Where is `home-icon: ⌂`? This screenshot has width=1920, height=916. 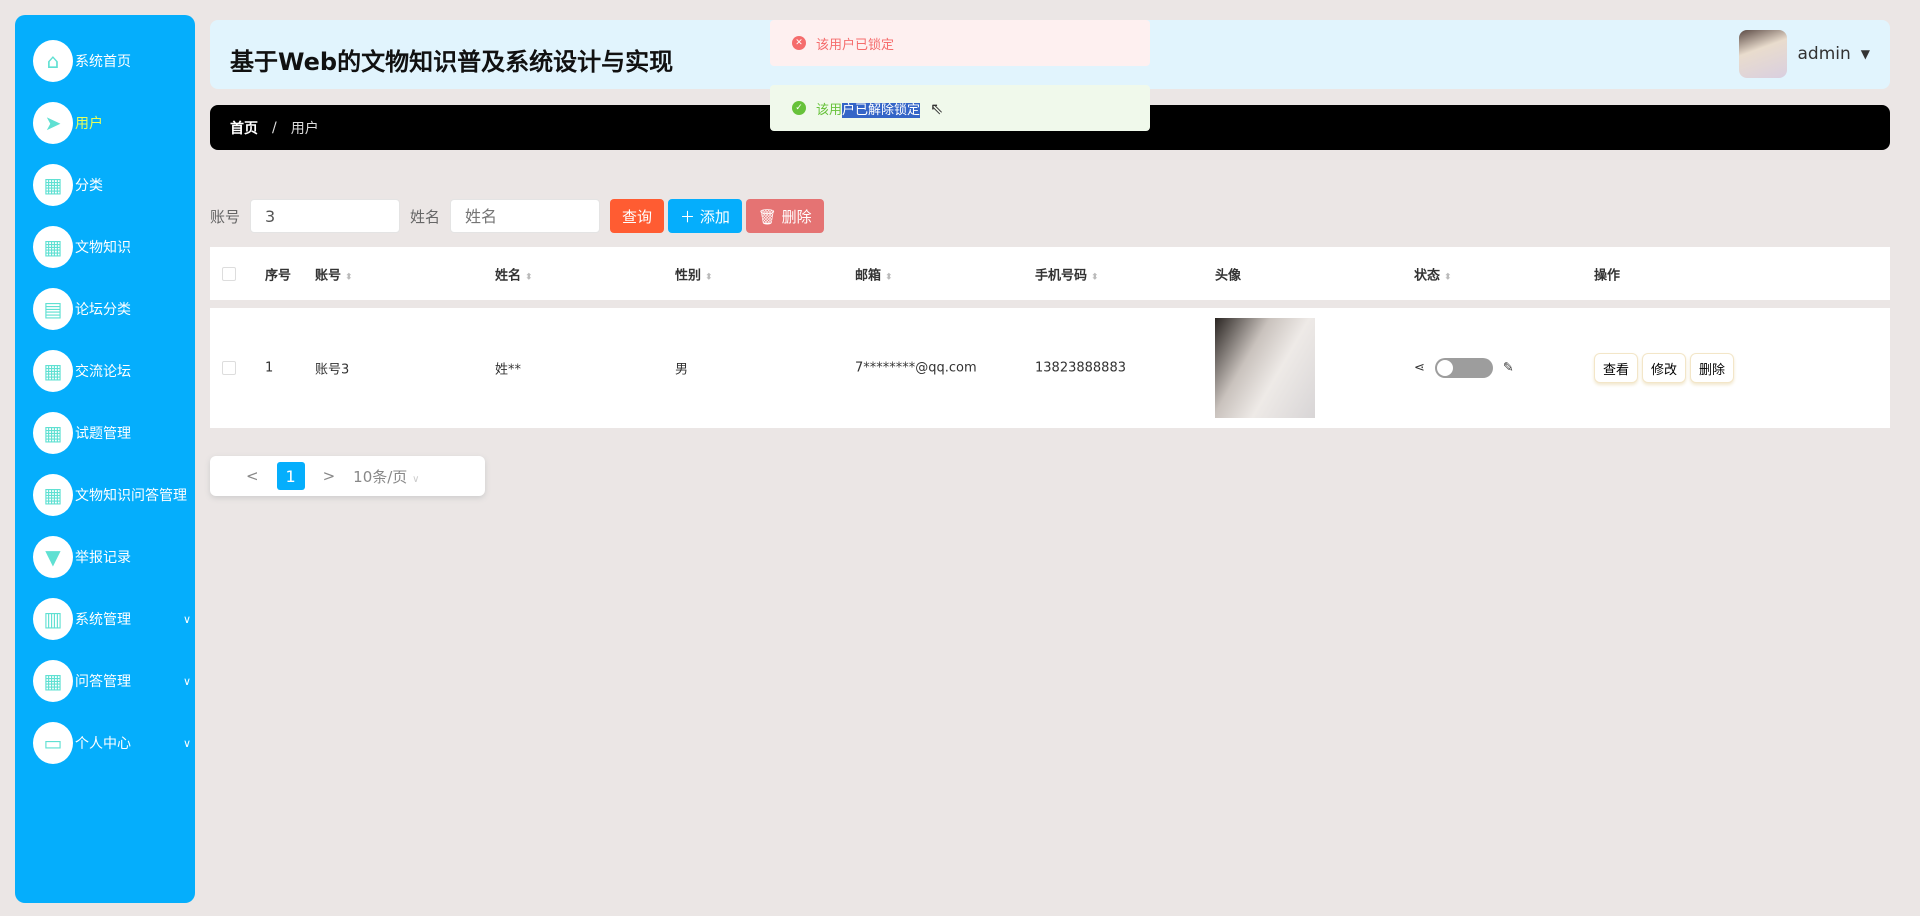 home-icon: ⌂ is located at coordinates (53, 61).